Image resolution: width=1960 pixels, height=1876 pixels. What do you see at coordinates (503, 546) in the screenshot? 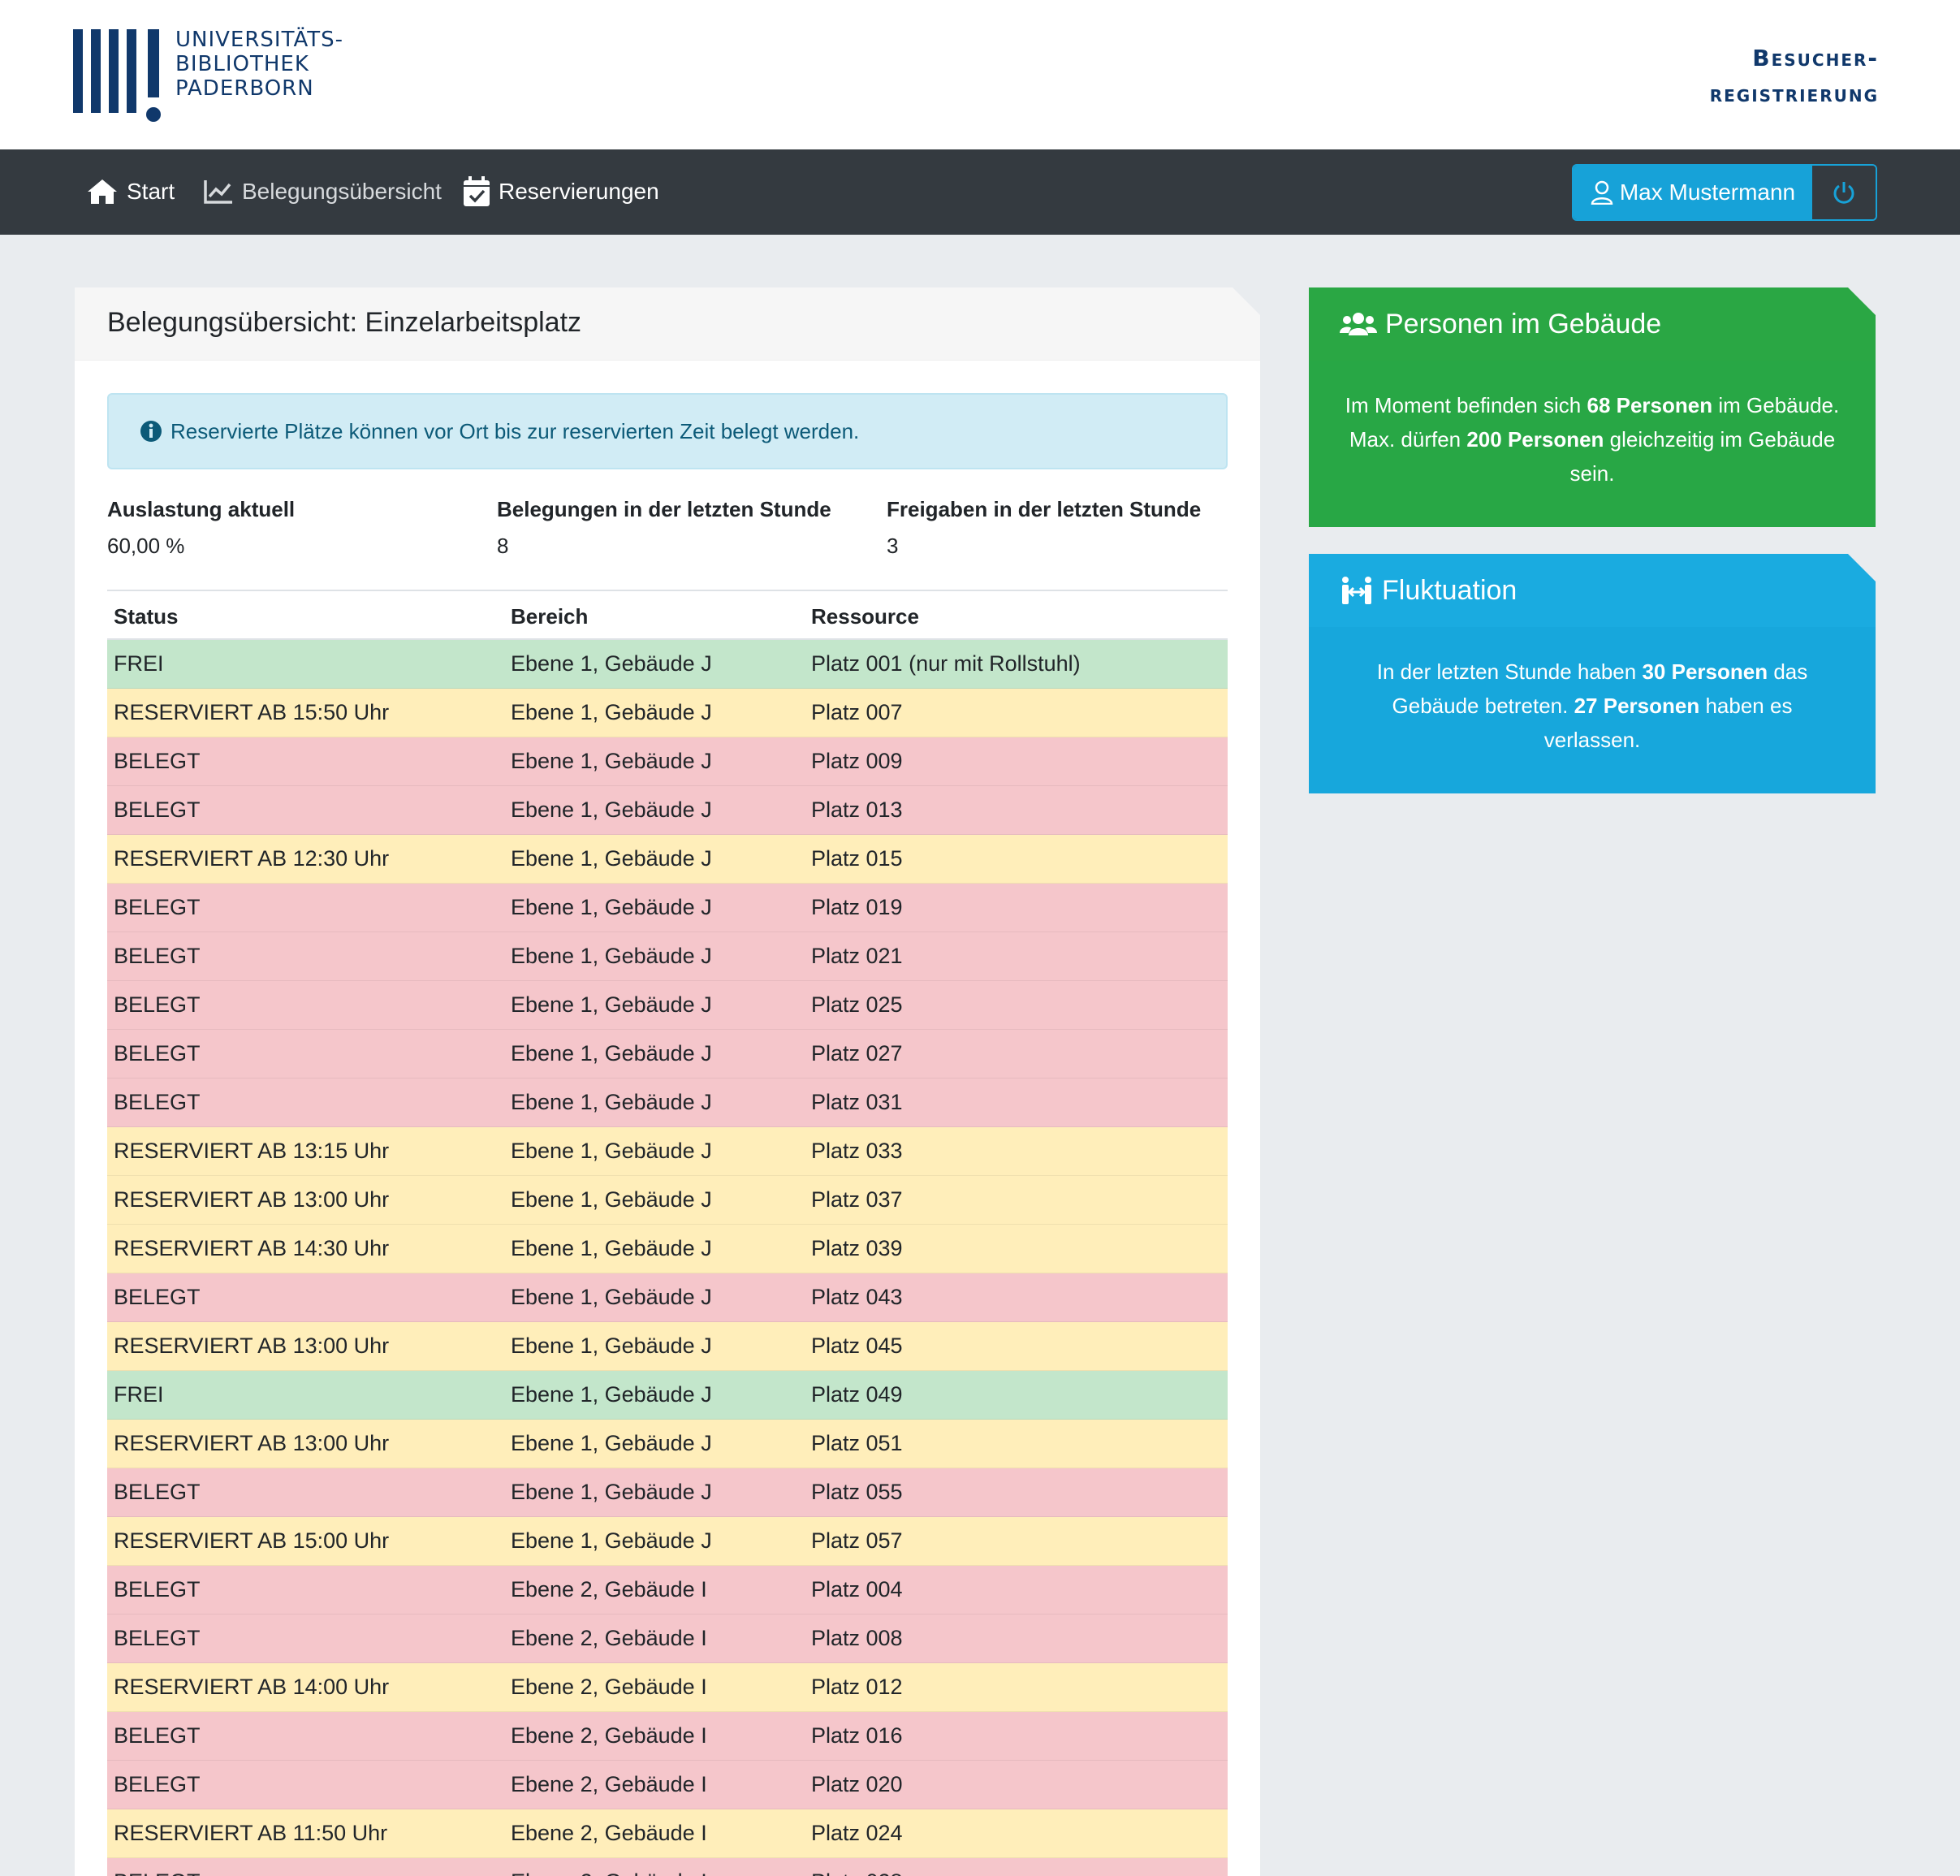
I see `stat-value: 8` at bounding box center [503, 546].